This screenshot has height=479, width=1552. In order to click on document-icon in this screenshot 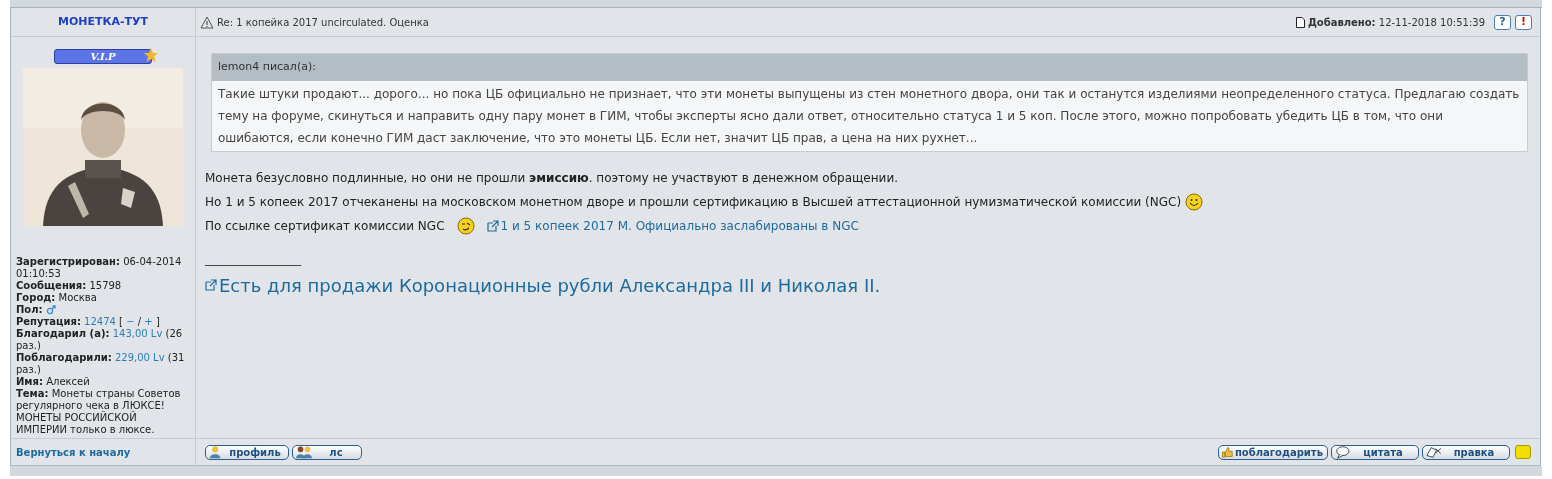, I will do `click(1300, 22)`.